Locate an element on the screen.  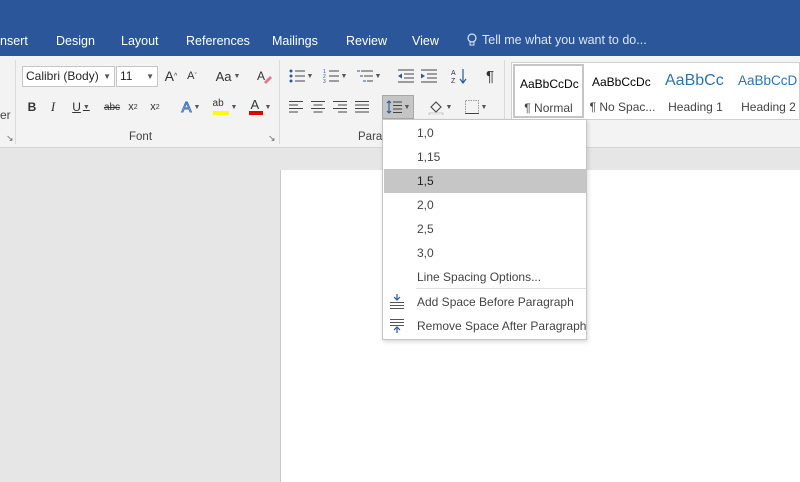
line-spacing-option: 2,5 is located at coordinates (485, 229).